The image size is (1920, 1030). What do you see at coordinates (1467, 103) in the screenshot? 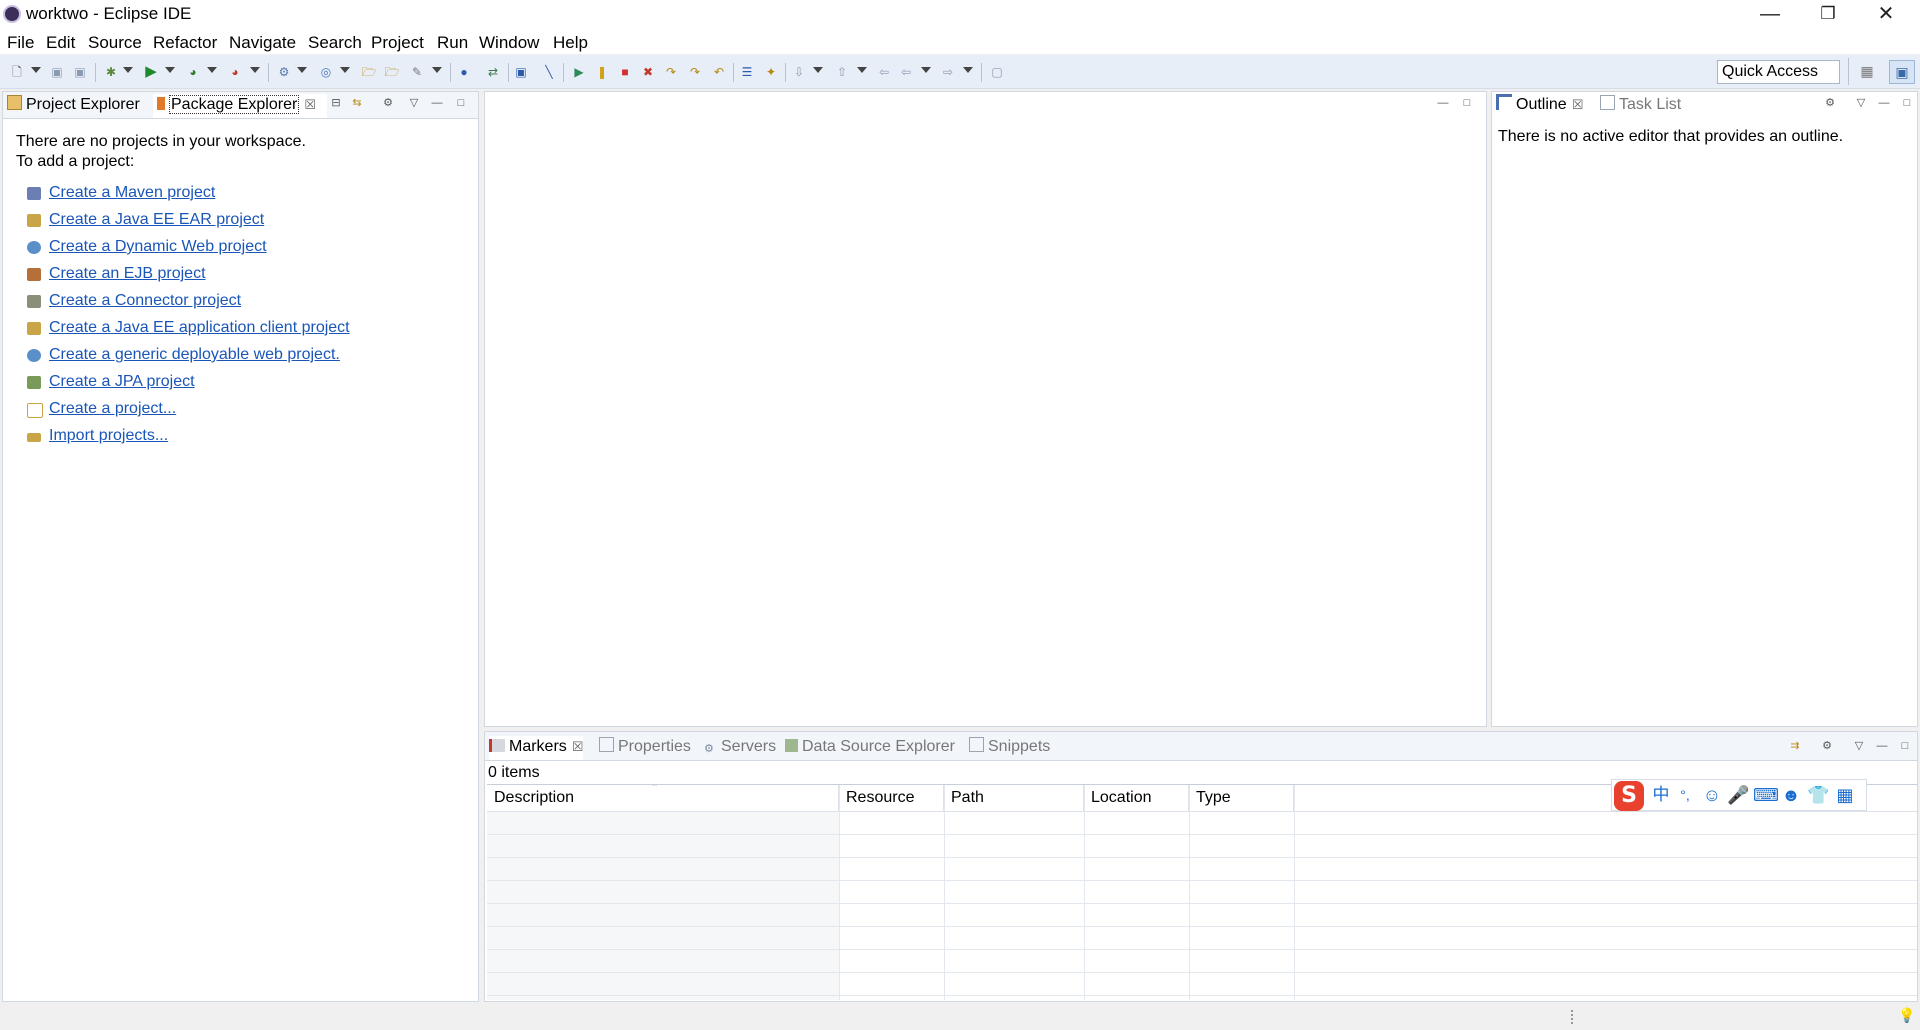
I see `maximize-editor-icon: □` at bounding box center [1467, 103].